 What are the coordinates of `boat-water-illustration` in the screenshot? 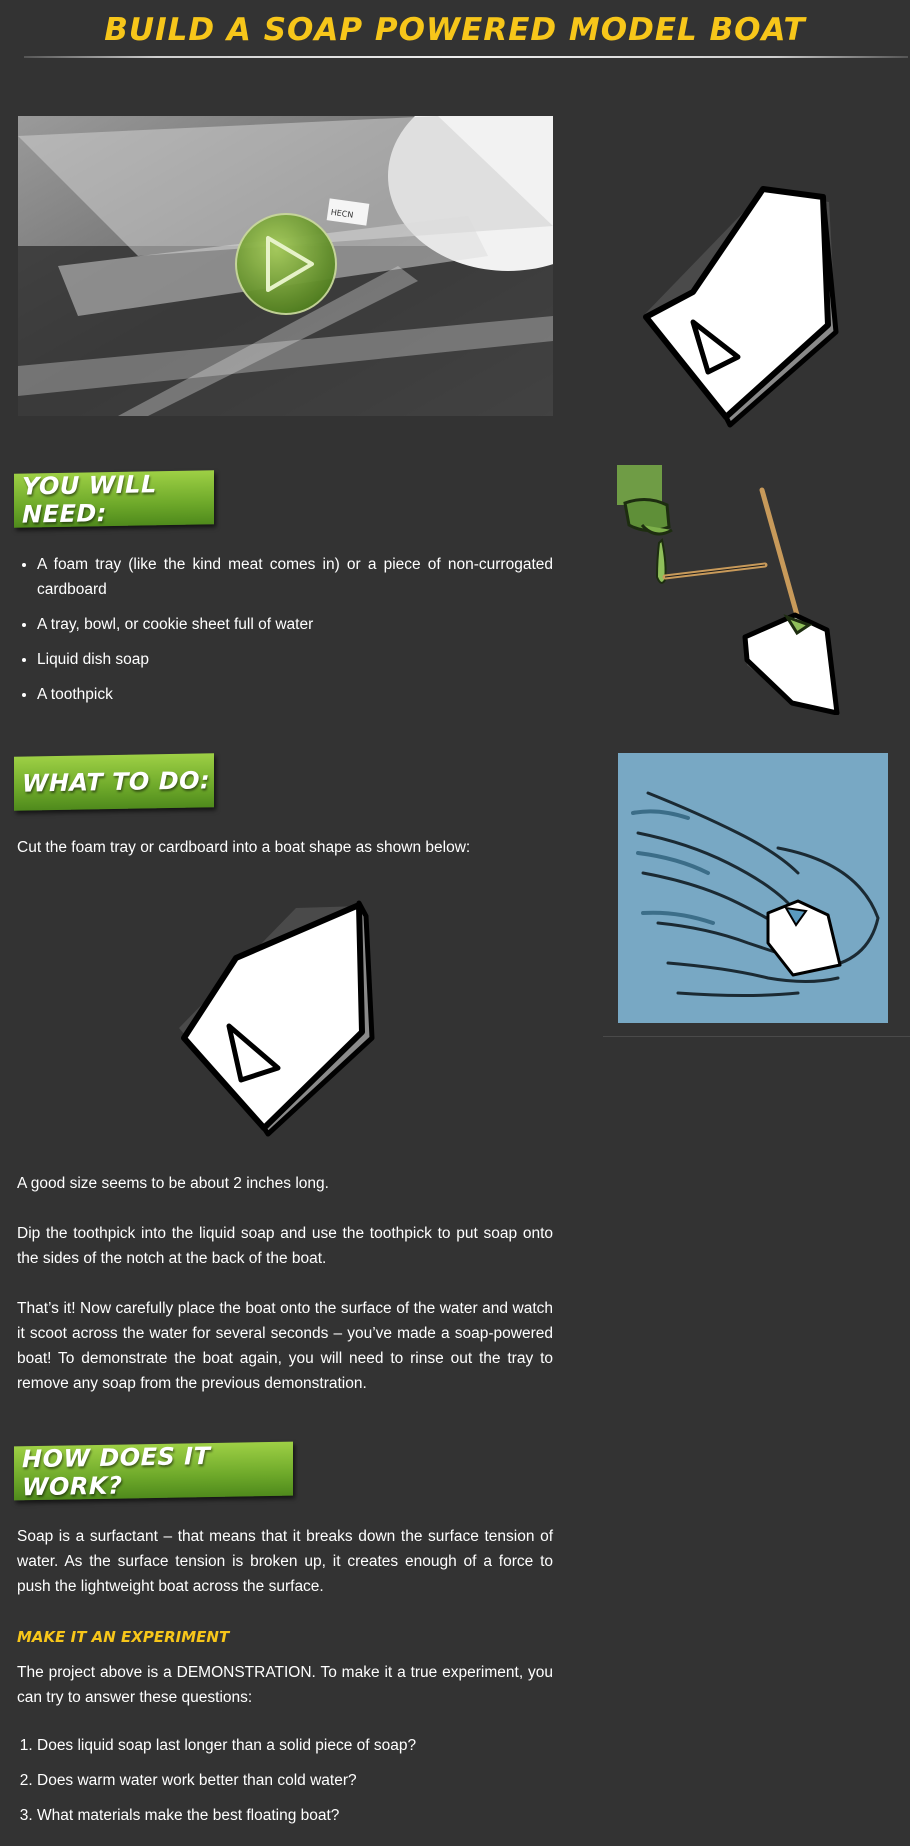 It's located at (753, 888).